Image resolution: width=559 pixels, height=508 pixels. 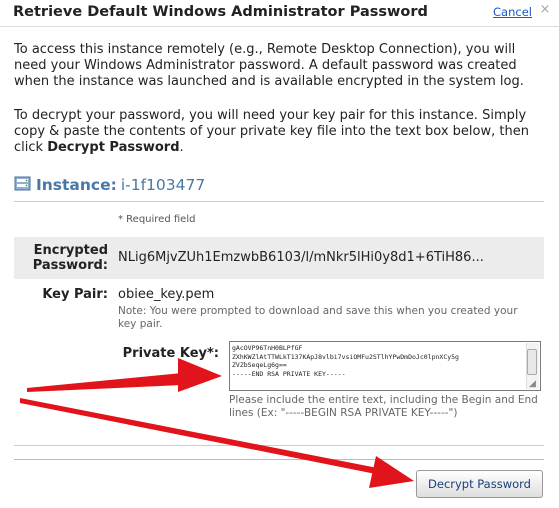 What do you see at coordinates (279, 459) in the screenshot?
I see `footer-divider` at bounding box center [279, 459].